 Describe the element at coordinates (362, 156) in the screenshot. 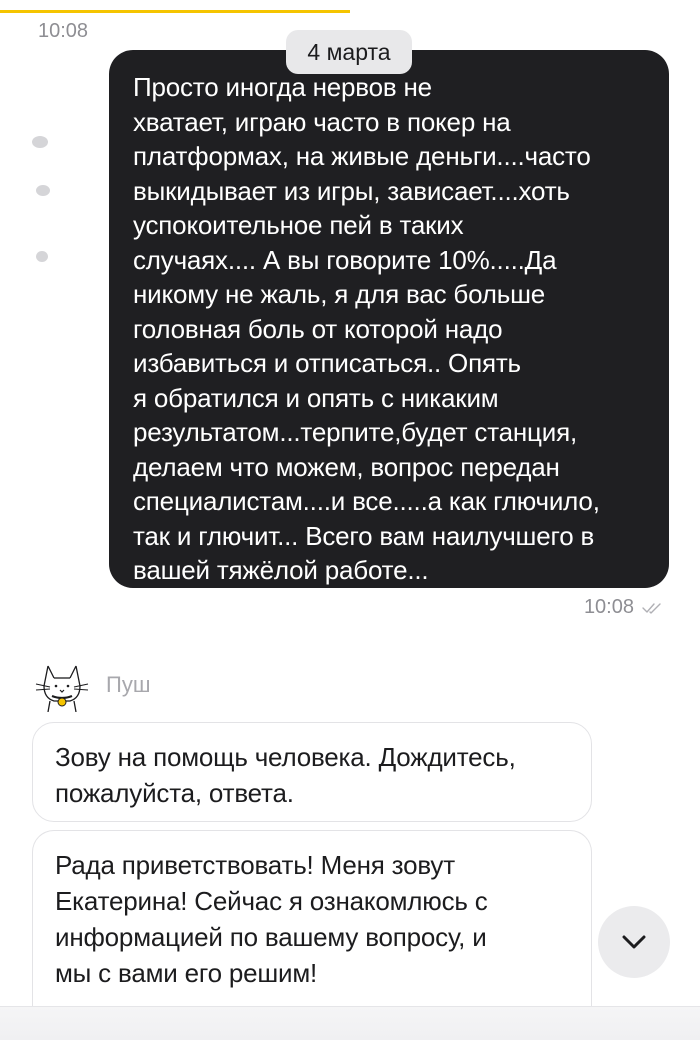

I see `message-line: платформах, на живые деньги....часто` at that location.